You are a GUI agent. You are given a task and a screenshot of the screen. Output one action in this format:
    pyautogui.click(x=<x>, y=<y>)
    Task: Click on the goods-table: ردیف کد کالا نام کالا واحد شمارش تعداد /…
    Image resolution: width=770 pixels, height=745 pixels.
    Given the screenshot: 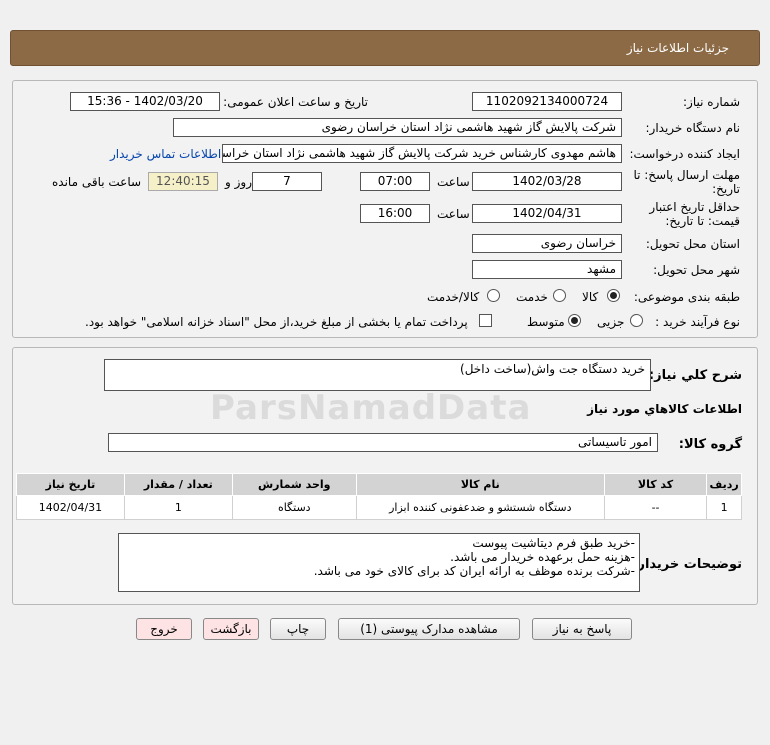 What is the action you would take?
    pyautogui.click(x=379, y=496)
    